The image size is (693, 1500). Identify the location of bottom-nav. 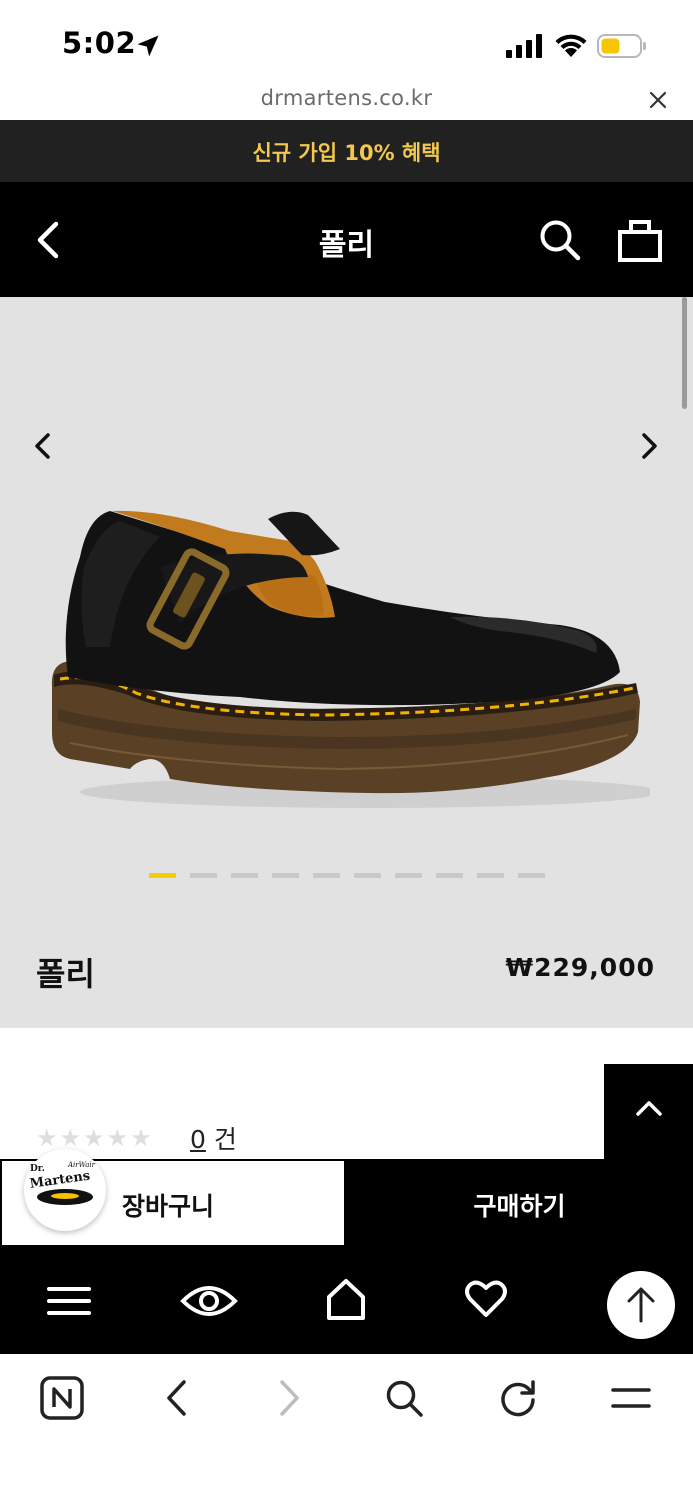
(346, 1300).